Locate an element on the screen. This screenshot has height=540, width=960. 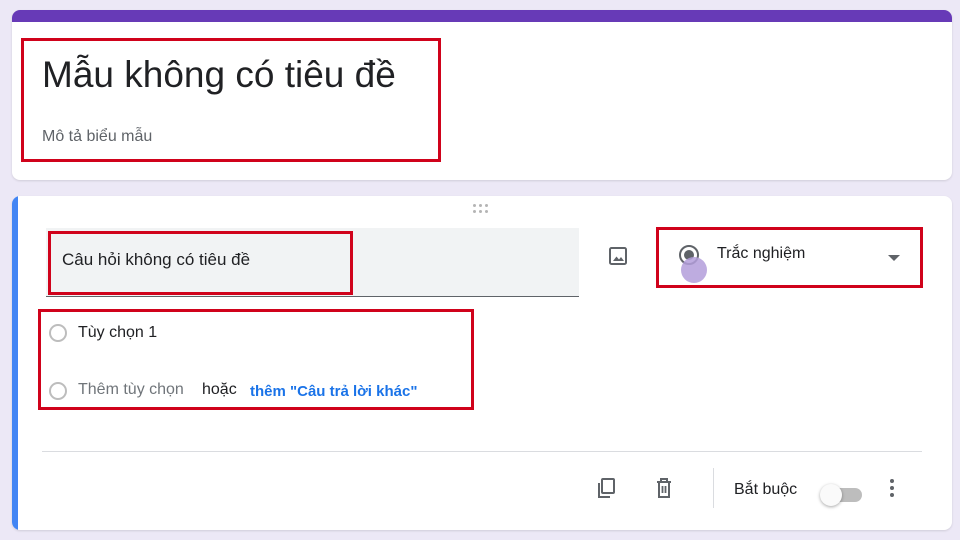
active-question-bar is located at coordinates (15, 363).